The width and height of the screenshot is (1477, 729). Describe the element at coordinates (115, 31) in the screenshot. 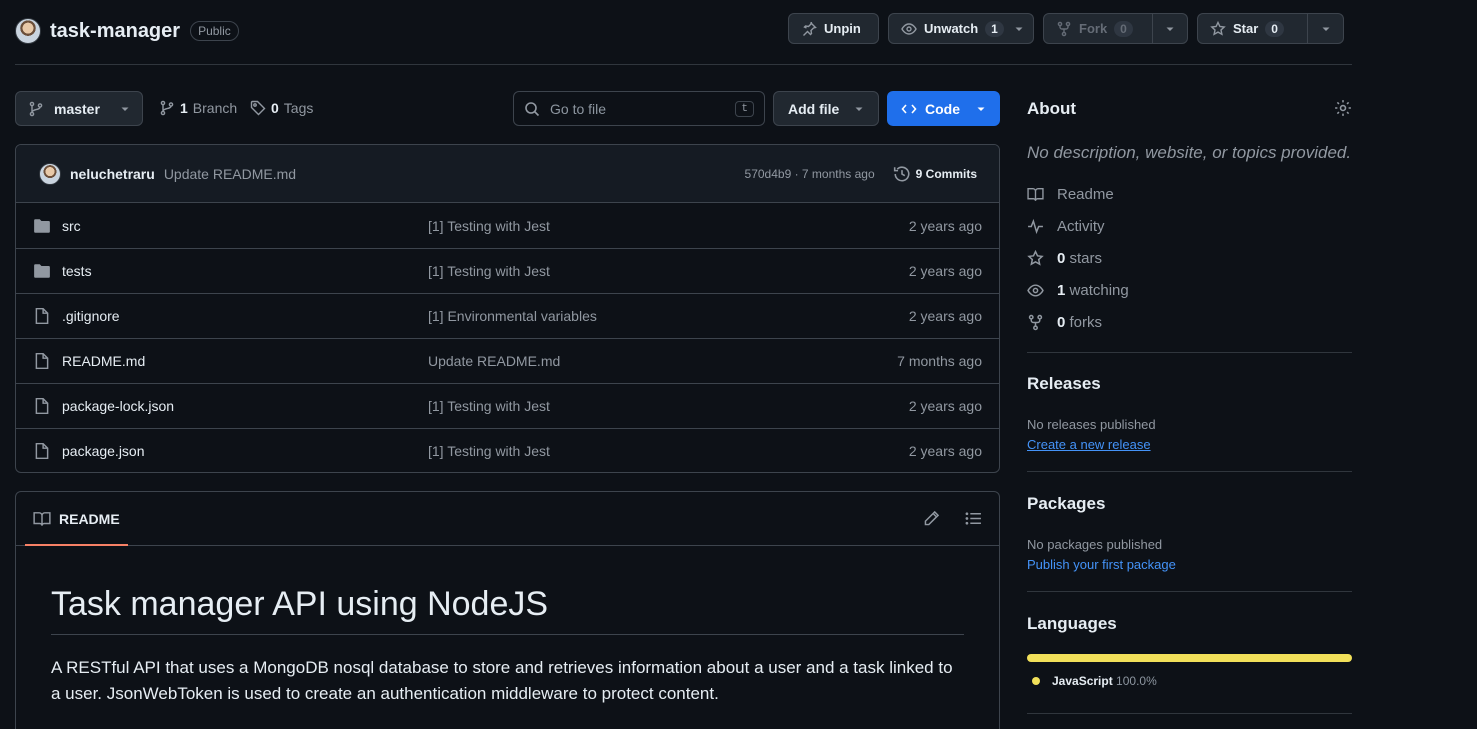

I see `repo-name: task-manager` at that location.